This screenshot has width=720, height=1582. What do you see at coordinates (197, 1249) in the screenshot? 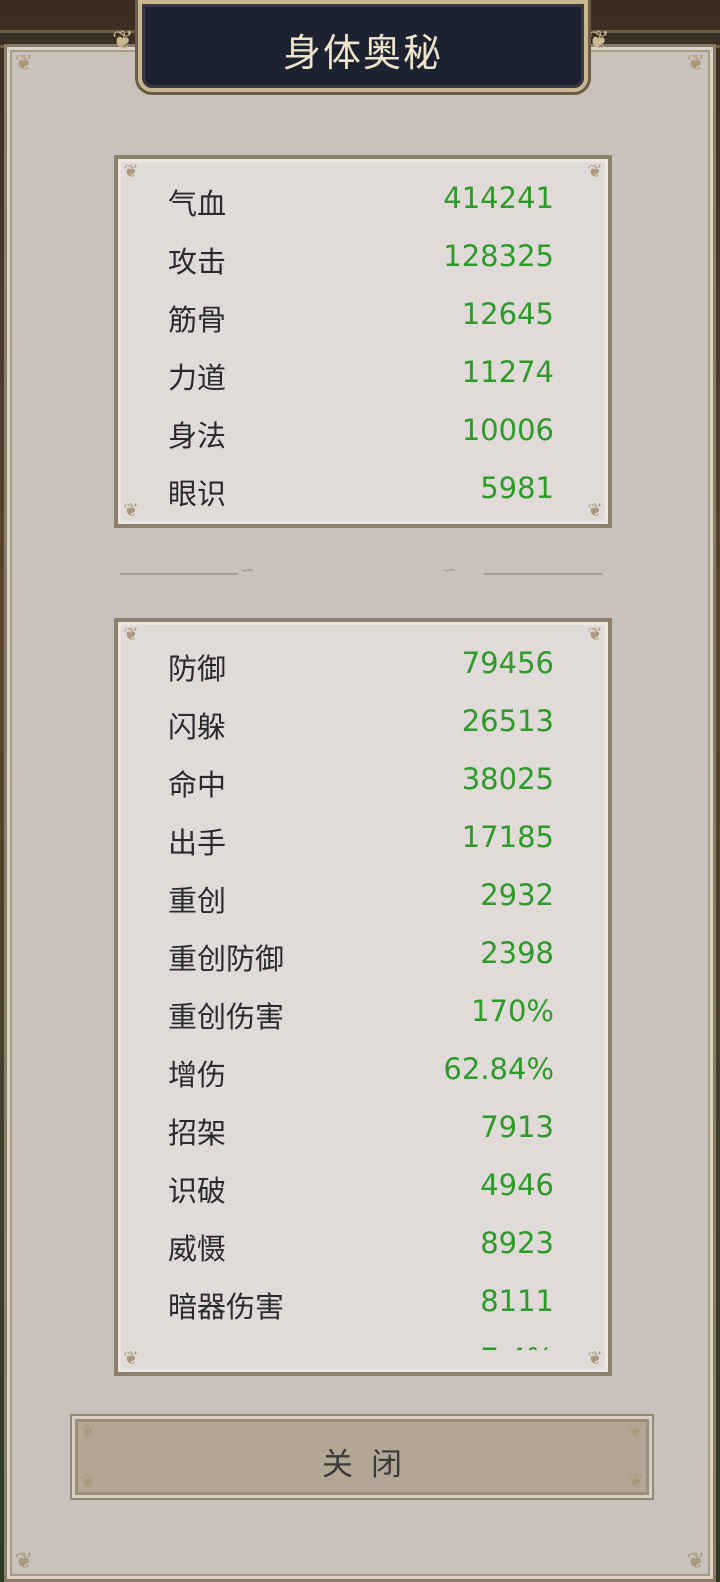
I see `stat-label: 威慑` at bounding box center [197, 1249].